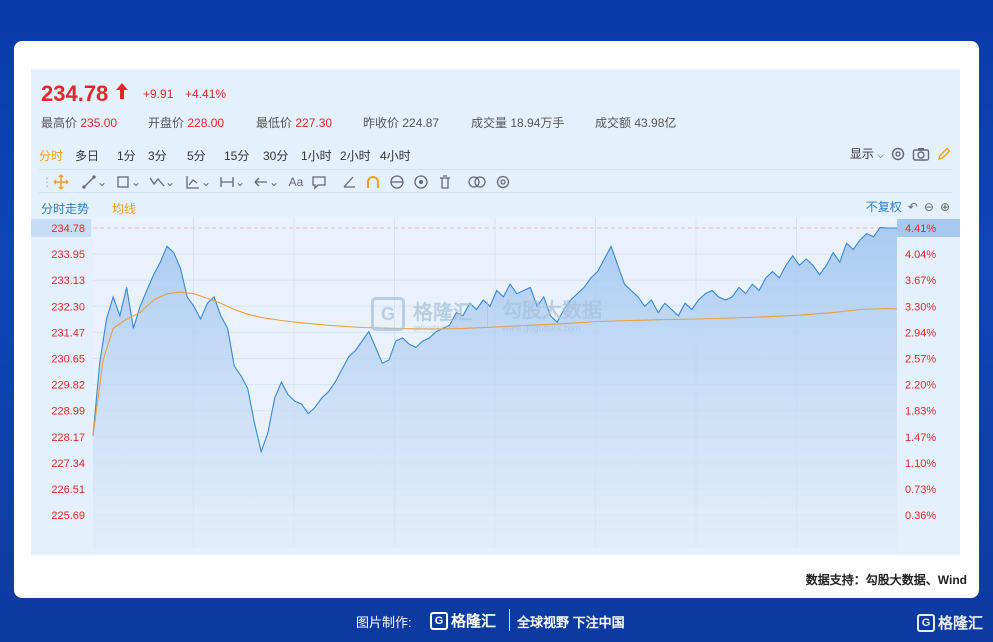 This screenshot has width=993, height=642. Describe the element at coordinates (68, 438) in the screenshot. I see `y-tick-left: 228.17` at that location.